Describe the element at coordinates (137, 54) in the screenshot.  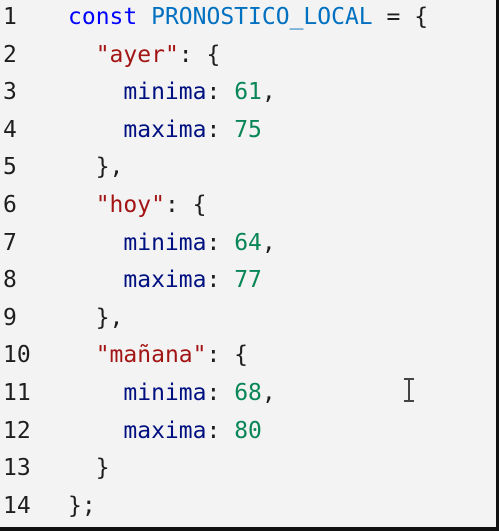
I see `code-token: "ayer"` at that location.